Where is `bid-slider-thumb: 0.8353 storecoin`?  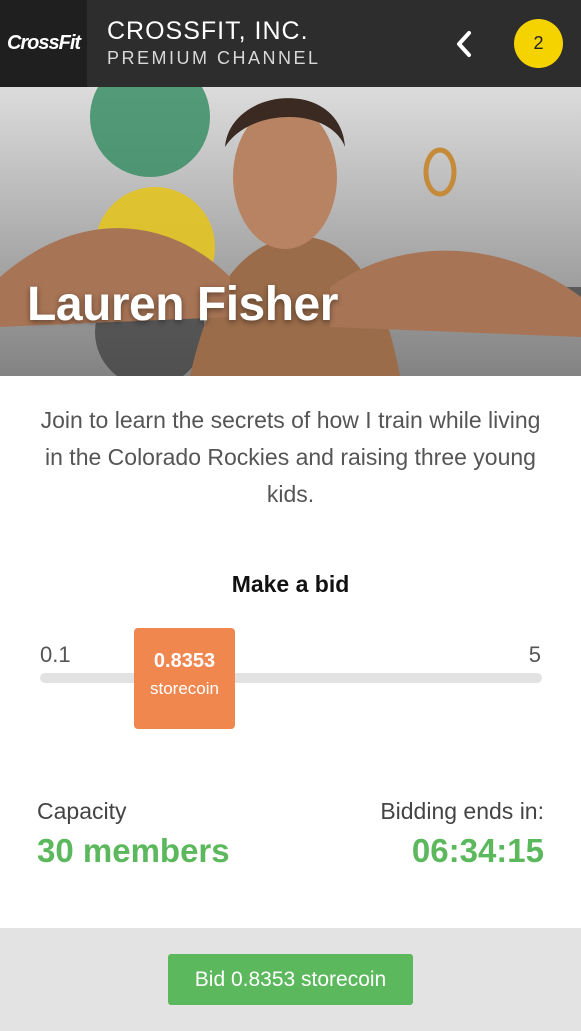
bid-slider-thumb: 0.8353 storecoin is located at coordinates (184, 678).